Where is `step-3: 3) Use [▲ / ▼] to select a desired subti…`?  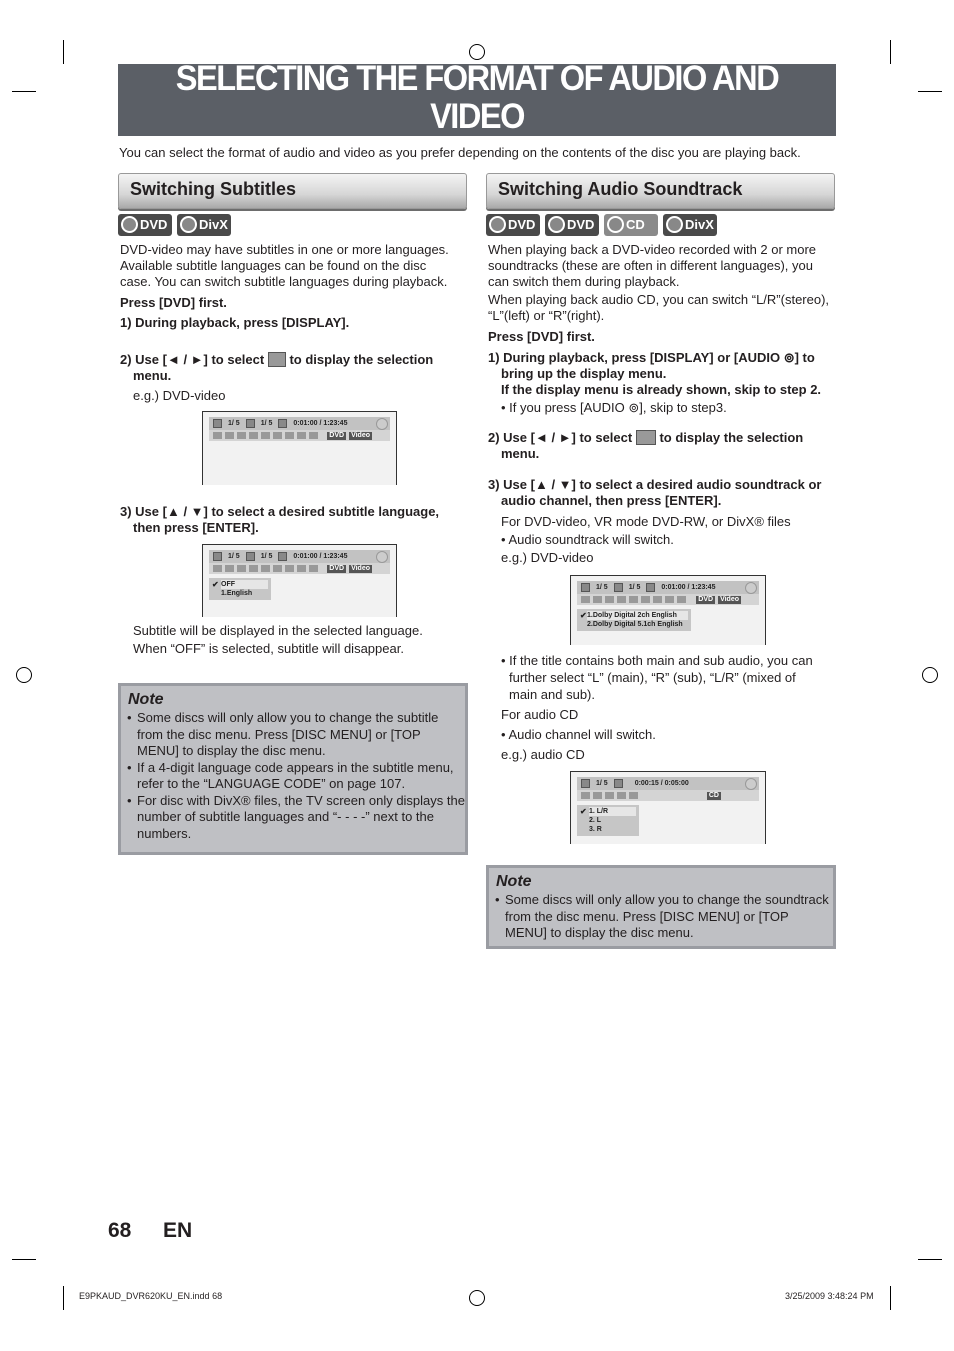 step-3: 3) Use [▲ / ▼] to select a desired subti… is located at coordinates (280, 511).